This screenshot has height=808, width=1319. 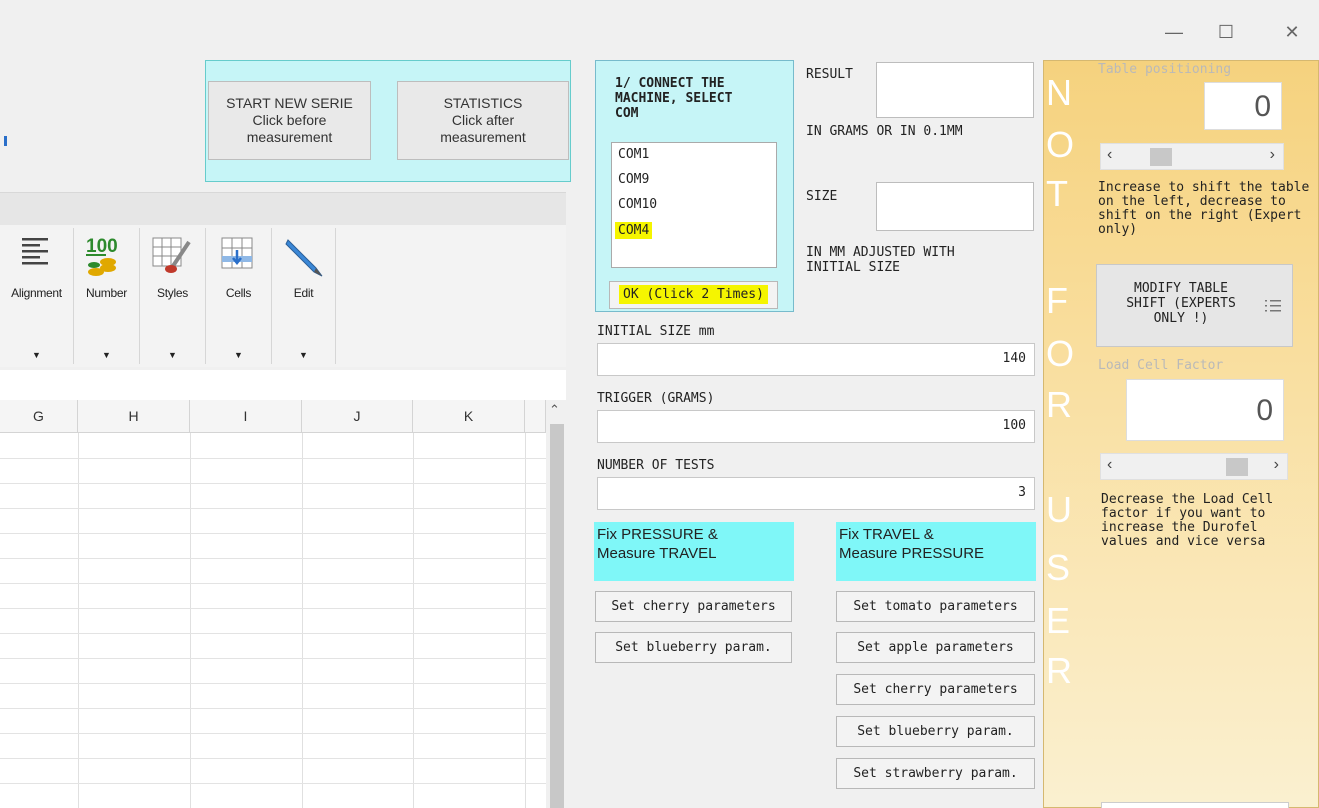 What do you see at coordinates (1179, 527) in the screenshot?
I see `load-cell-help-line-3: increase the Durofel` at bounding box center [1179, 527].